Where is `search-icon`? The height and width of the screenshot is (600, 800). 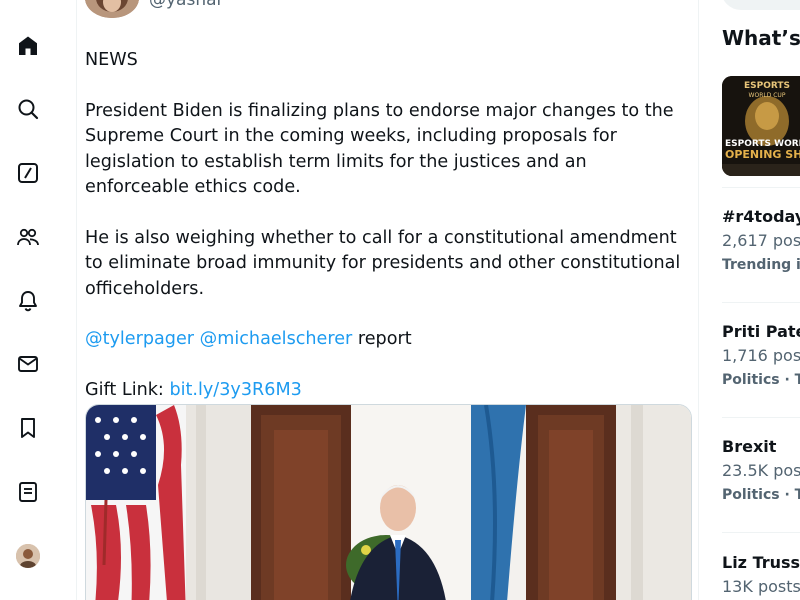
search-icon is located at coordinates (28, 109).